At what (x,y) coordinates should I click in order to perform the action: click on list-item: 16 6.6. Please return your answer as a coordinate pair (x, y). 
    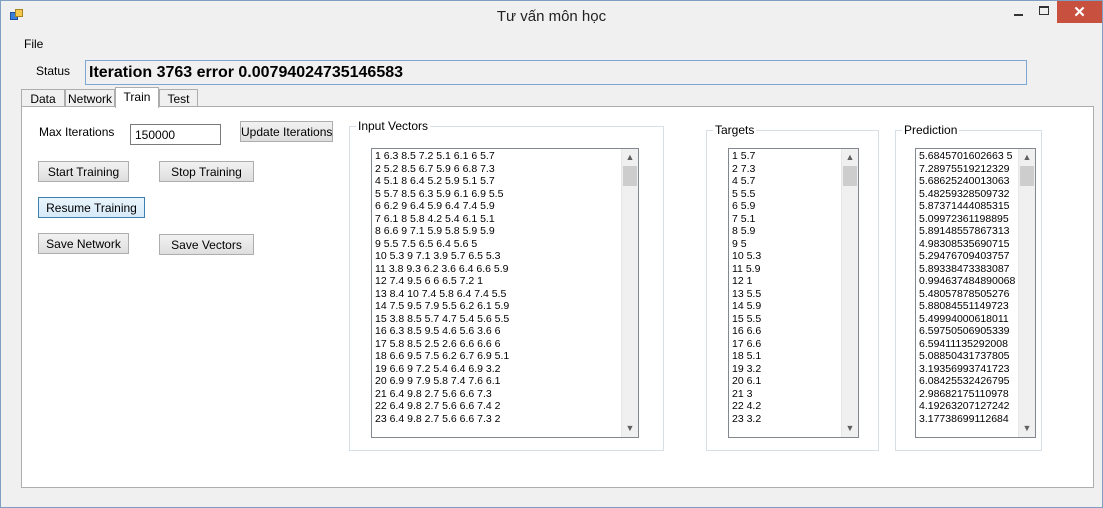
    Looking at the image, I should click on (786, 331).